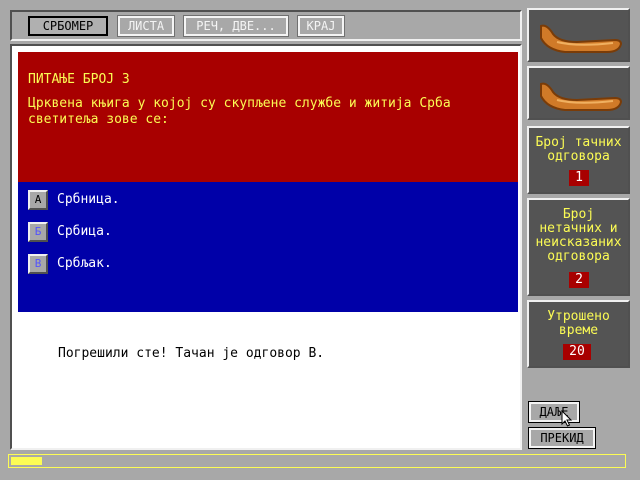 Image resolution: width=640 pixels, height=480 pixels. Describe the element at coordinates (577, 352) in the screenshot. I see `time-spent-value: 20` at that location.